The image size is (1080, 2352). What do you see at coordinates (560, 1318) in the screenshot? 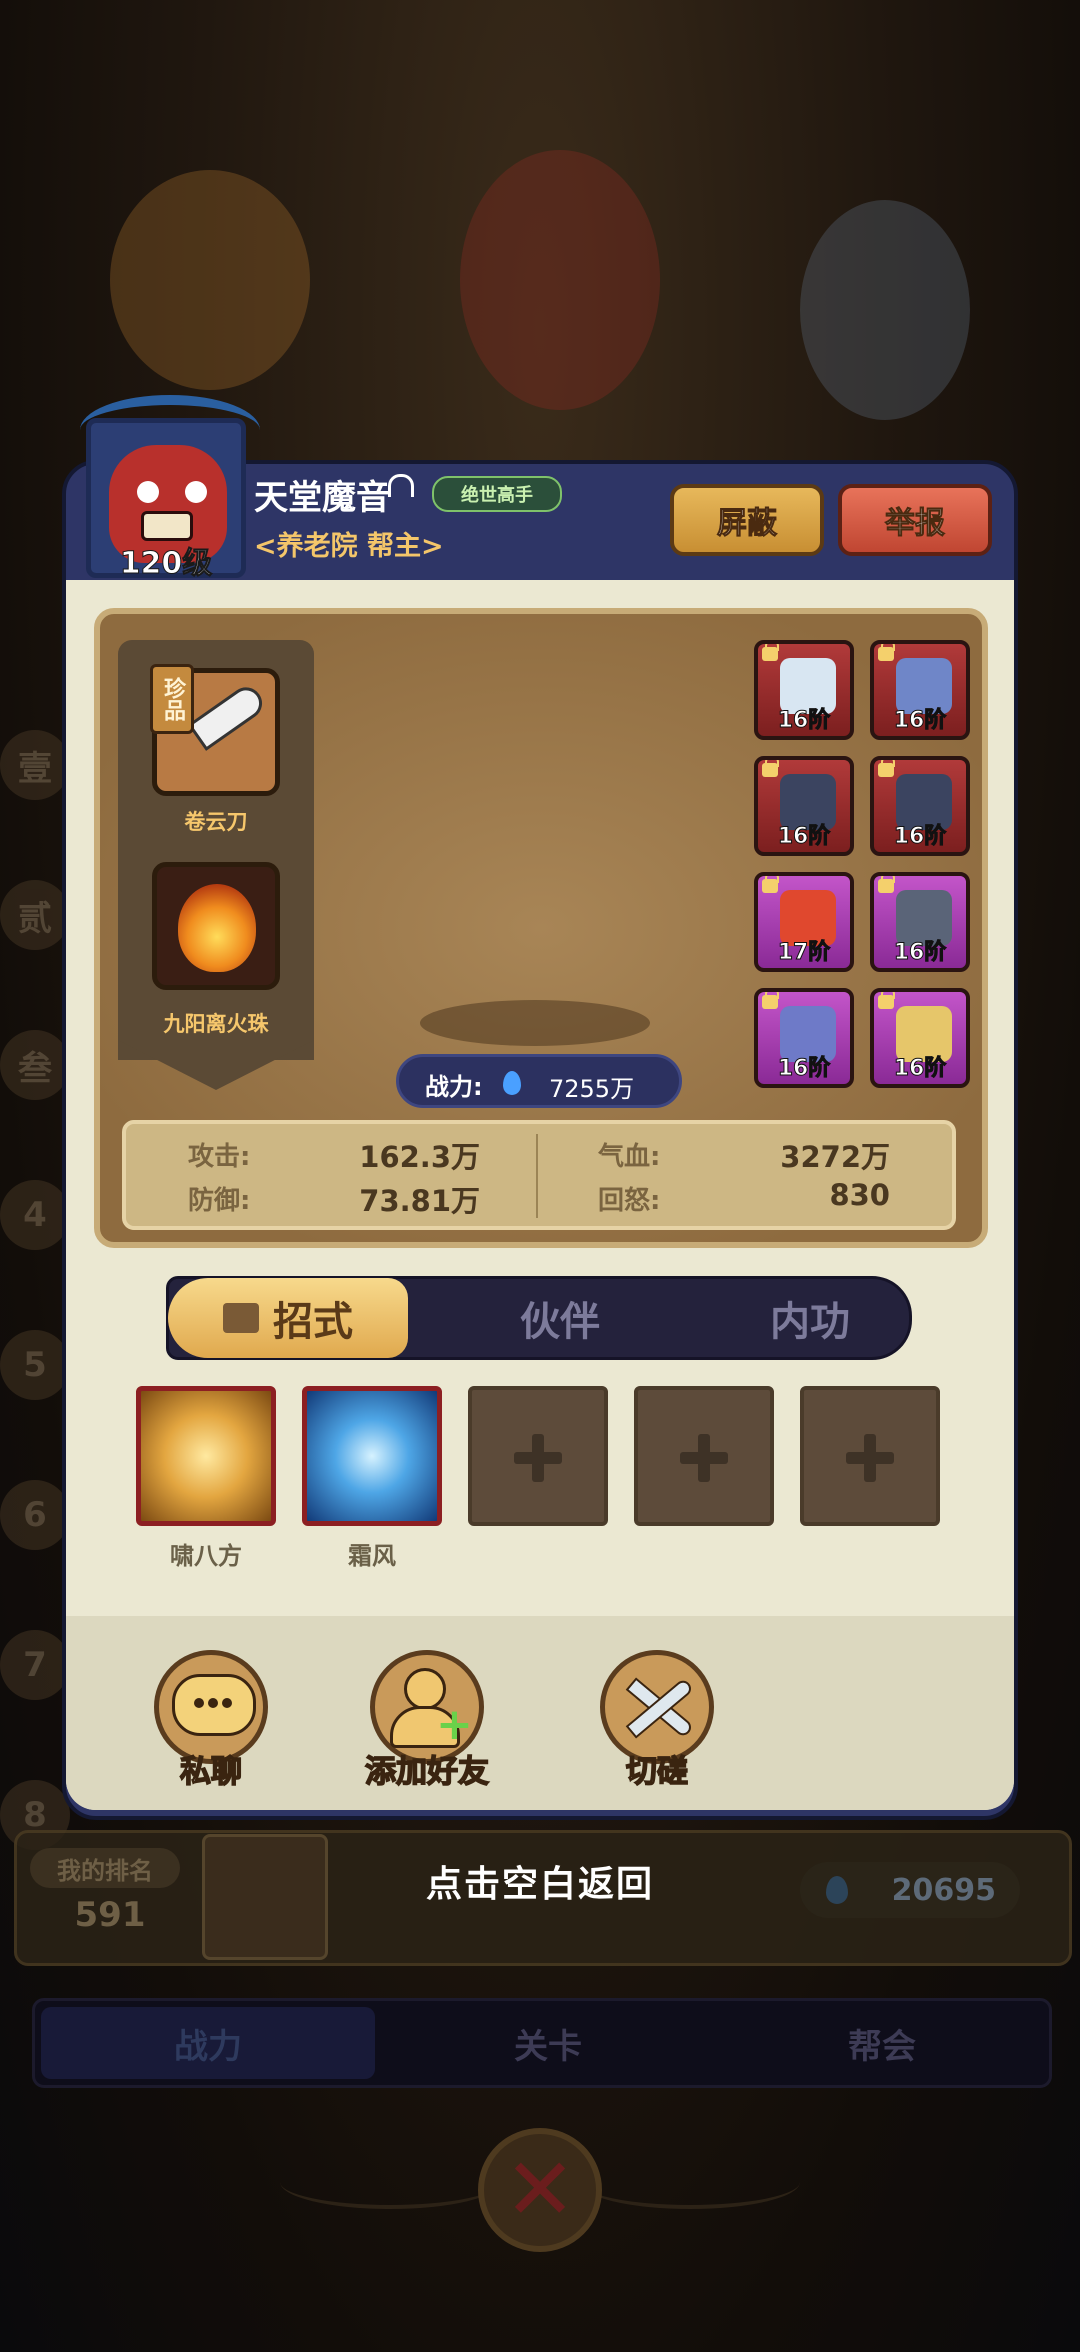
I see `tab-partners: 伙伴` at bounding box center [560, 1318].